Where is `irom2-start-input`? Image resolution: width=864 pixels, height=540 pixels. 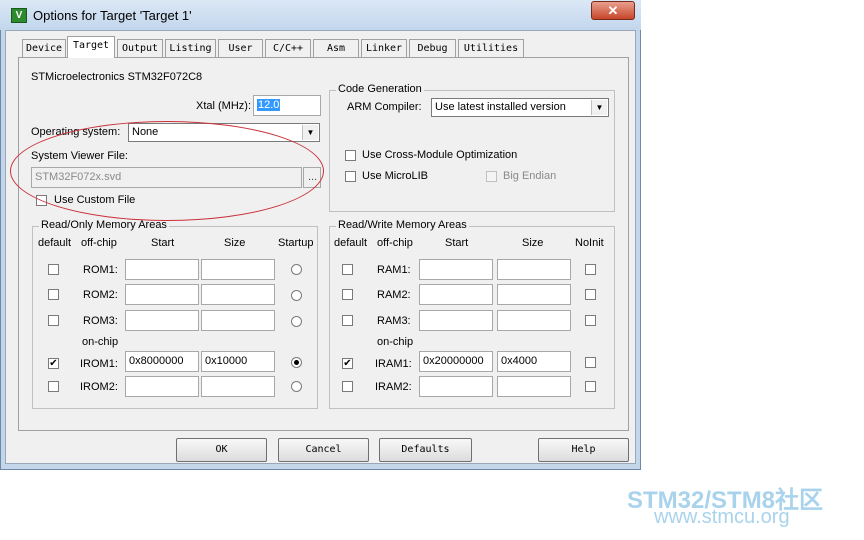
irom2-start-input is located at coordinates (162, 386).